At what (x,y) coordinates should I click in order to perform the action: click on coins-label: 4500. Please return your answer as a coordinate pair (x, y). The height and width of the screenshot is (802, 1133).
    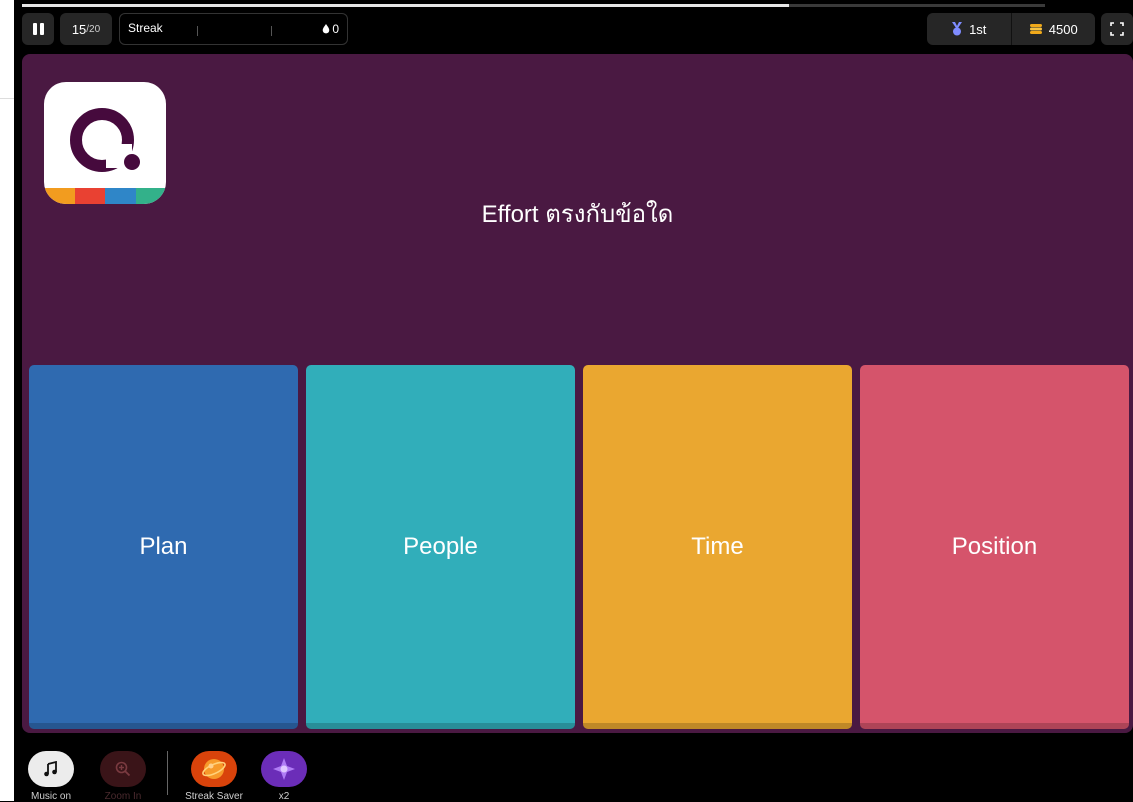
    Looking at the image, I should click on (1063, 29).